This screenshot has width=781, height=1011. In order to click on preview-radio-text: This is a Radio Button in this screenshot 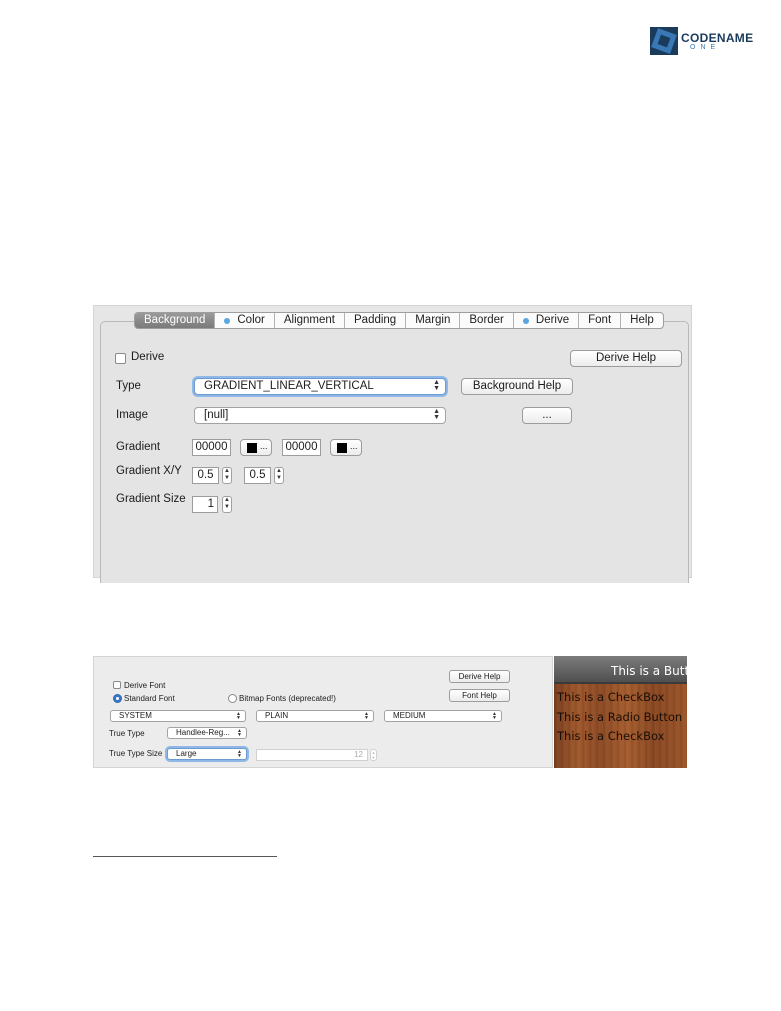, I will do `click(620, 717)`.